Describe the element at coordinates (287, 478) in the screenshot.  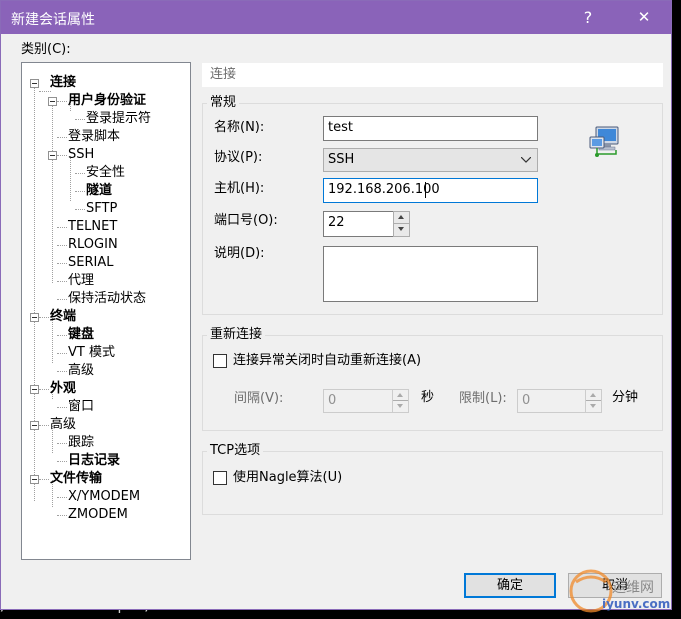
I see `nagle-label: 使用Nagle算法(U)` at that location.